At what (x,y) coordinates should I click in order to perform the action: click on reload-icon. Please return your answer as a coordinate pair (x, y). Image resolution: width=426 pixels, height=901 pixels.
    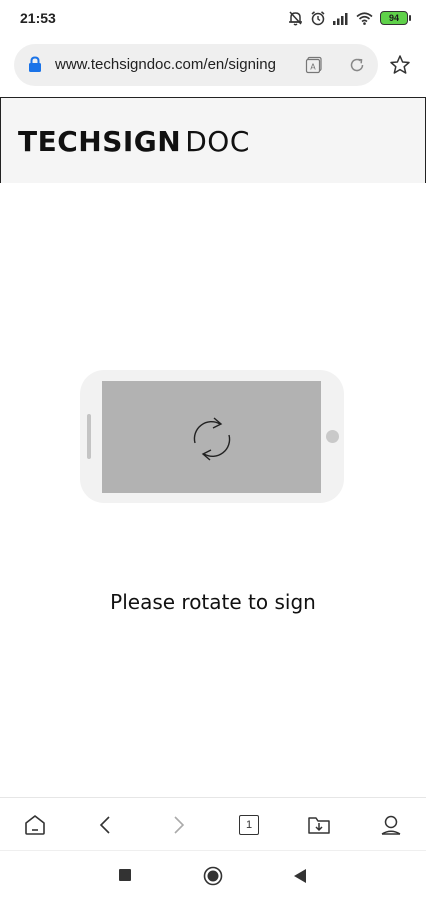
    Looking at the image, I should click on (357, 67).